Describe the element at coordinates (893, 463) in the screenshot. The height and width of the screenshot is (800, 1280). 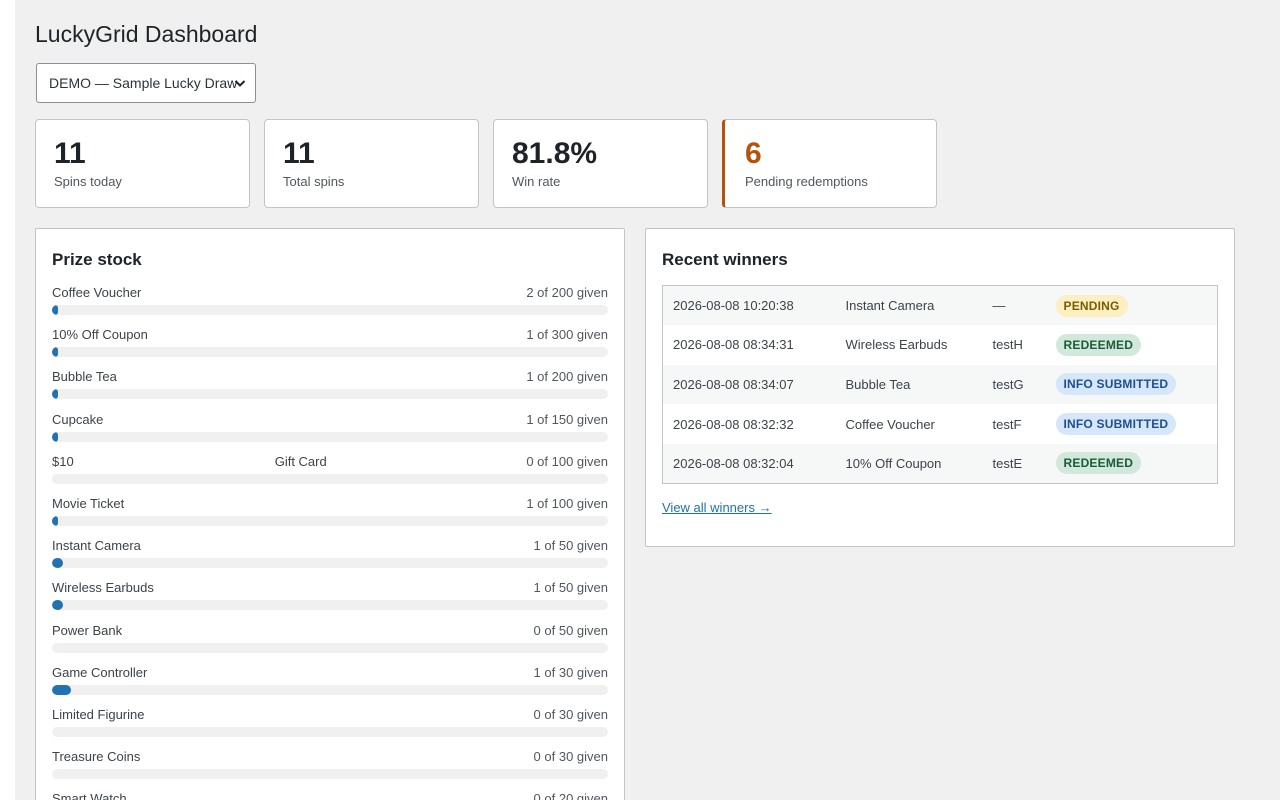
I see `winner-prize: 10% Off Coupon` at that location.